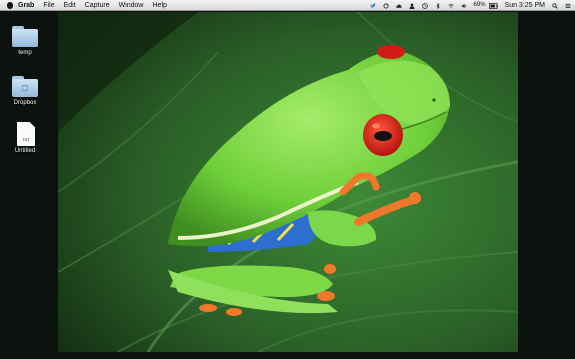 The height and width of the screenshot is (359, 575). Describe the element at coordinates (25, 103) in the screenshot. I see `desktop-icon-label: Dropbox` at that location.